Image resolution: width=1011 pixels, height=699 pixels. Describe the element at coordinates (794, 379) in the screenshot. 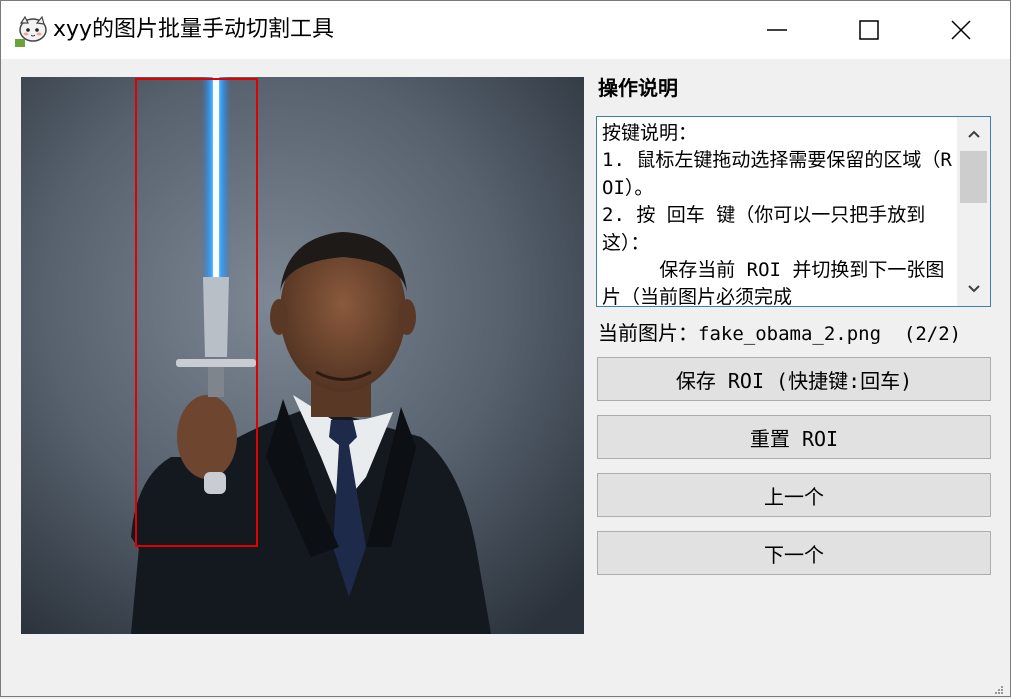

I see `save-roi-button: 保存 ROI (快捷键:回车)` at that location.